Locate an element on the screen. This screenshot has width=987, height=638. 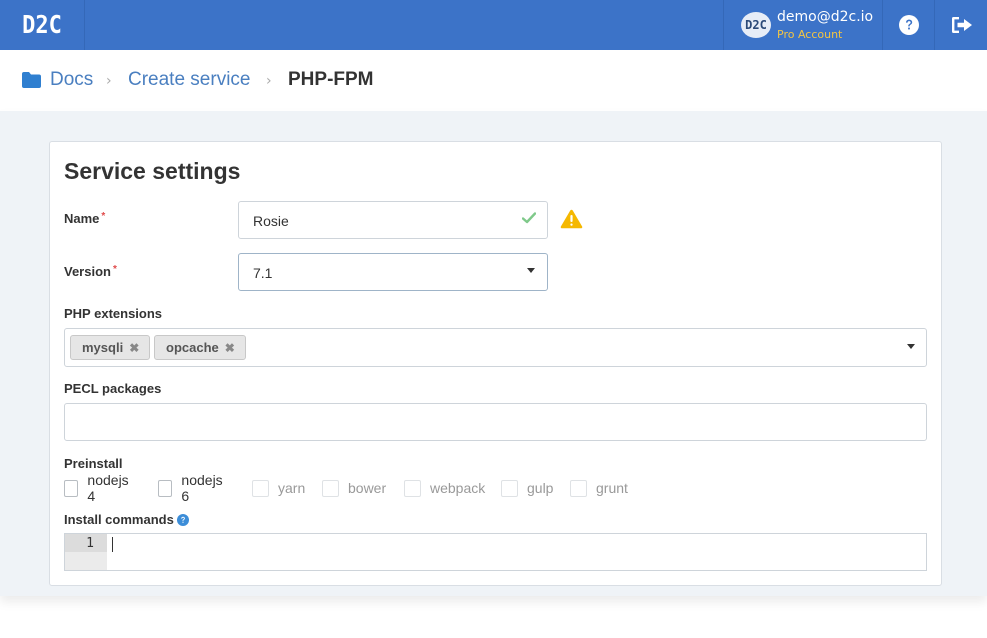
preinstall-yarn-checkbox: yarn is located at coordinates (278, 488).